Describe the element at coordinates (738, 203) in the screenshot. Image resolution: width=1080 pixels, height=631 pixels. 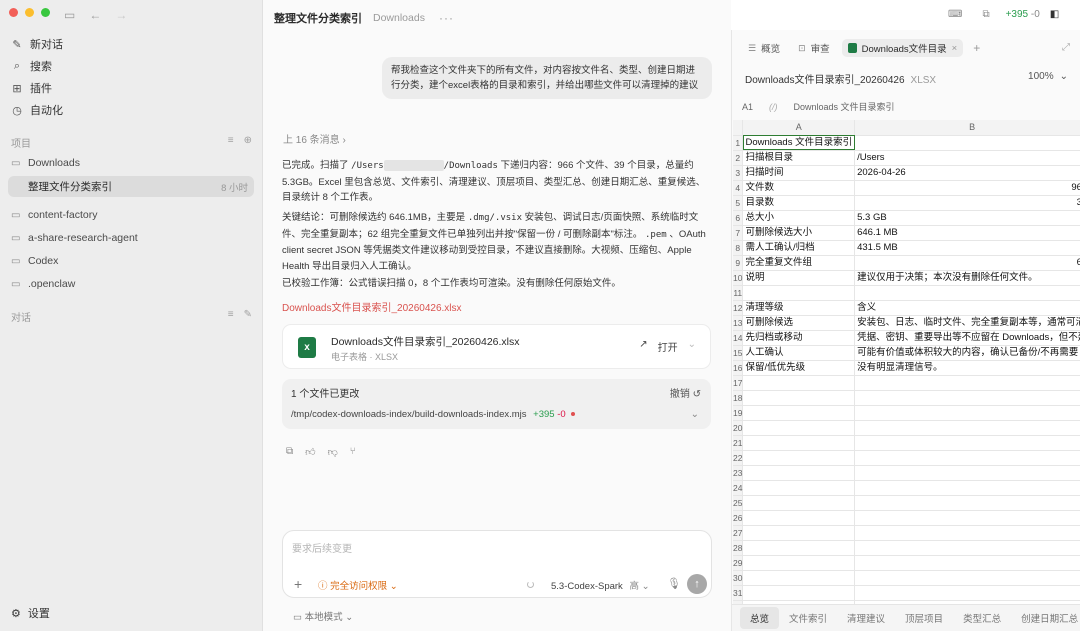
I see `row-header: 5` at that location.